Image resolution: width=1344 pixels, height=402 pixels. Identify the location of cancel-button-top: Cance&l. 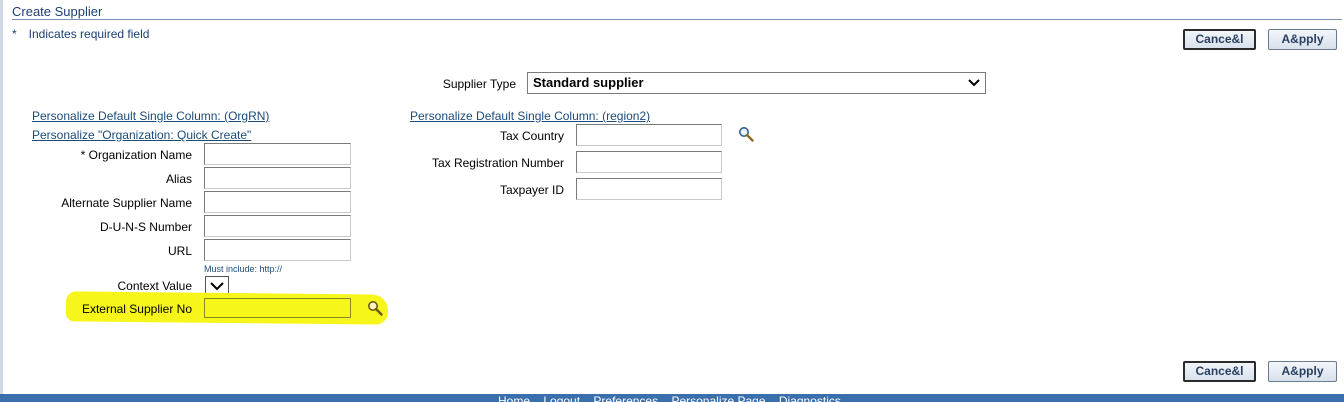
(1219, 39).